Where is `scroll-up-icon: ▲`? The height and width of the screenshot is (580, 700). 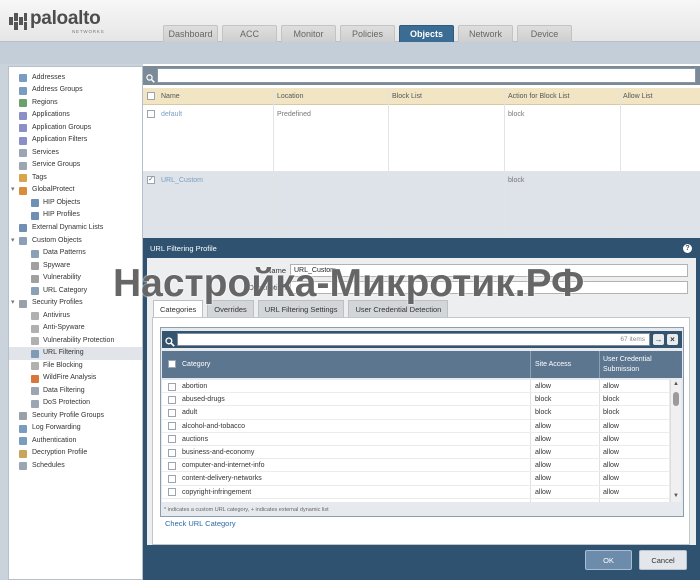
scroll-up-icon: ▲ is located at coordinates (676, 384).